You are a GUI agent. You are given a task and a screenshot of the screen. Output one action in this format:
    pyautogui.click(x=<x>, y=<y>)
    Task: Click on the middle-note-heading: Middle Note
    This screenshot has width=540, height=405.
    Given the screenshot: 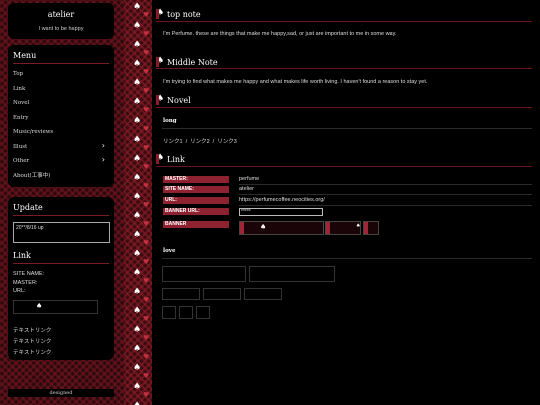 What is the action you would take?
    pyautogui.click(x=187, y=61)
    